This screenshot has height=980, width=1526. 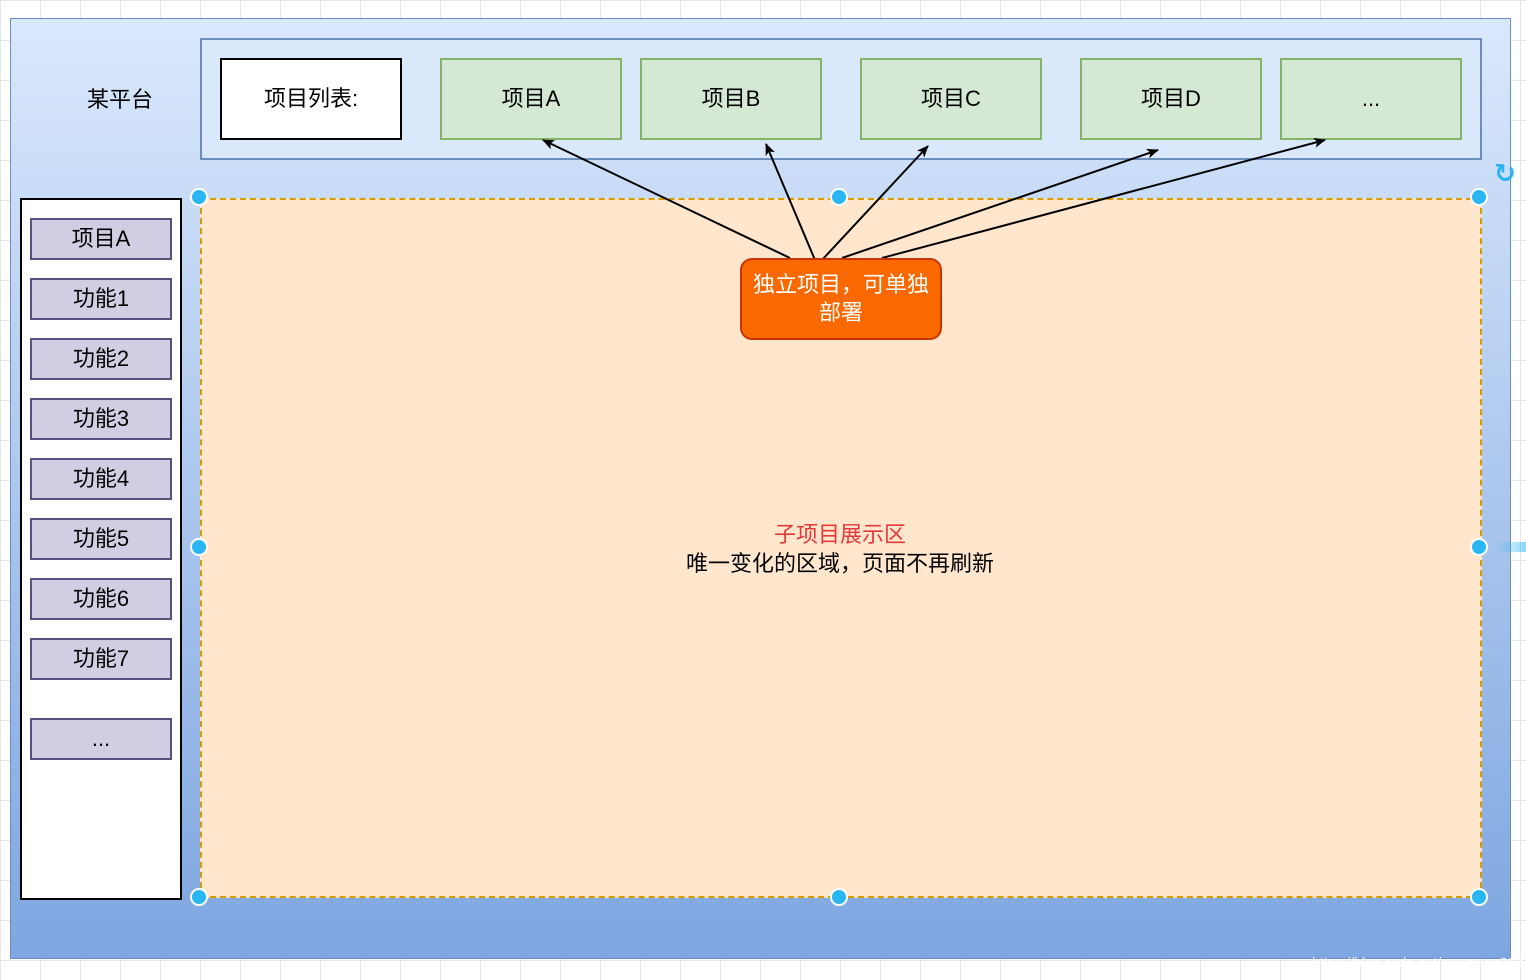 What do you see at coordinates (101, 599) in the screenshot?
I see `sidebar-item-feature-6: 功能6` at bounding box center [101, 599].